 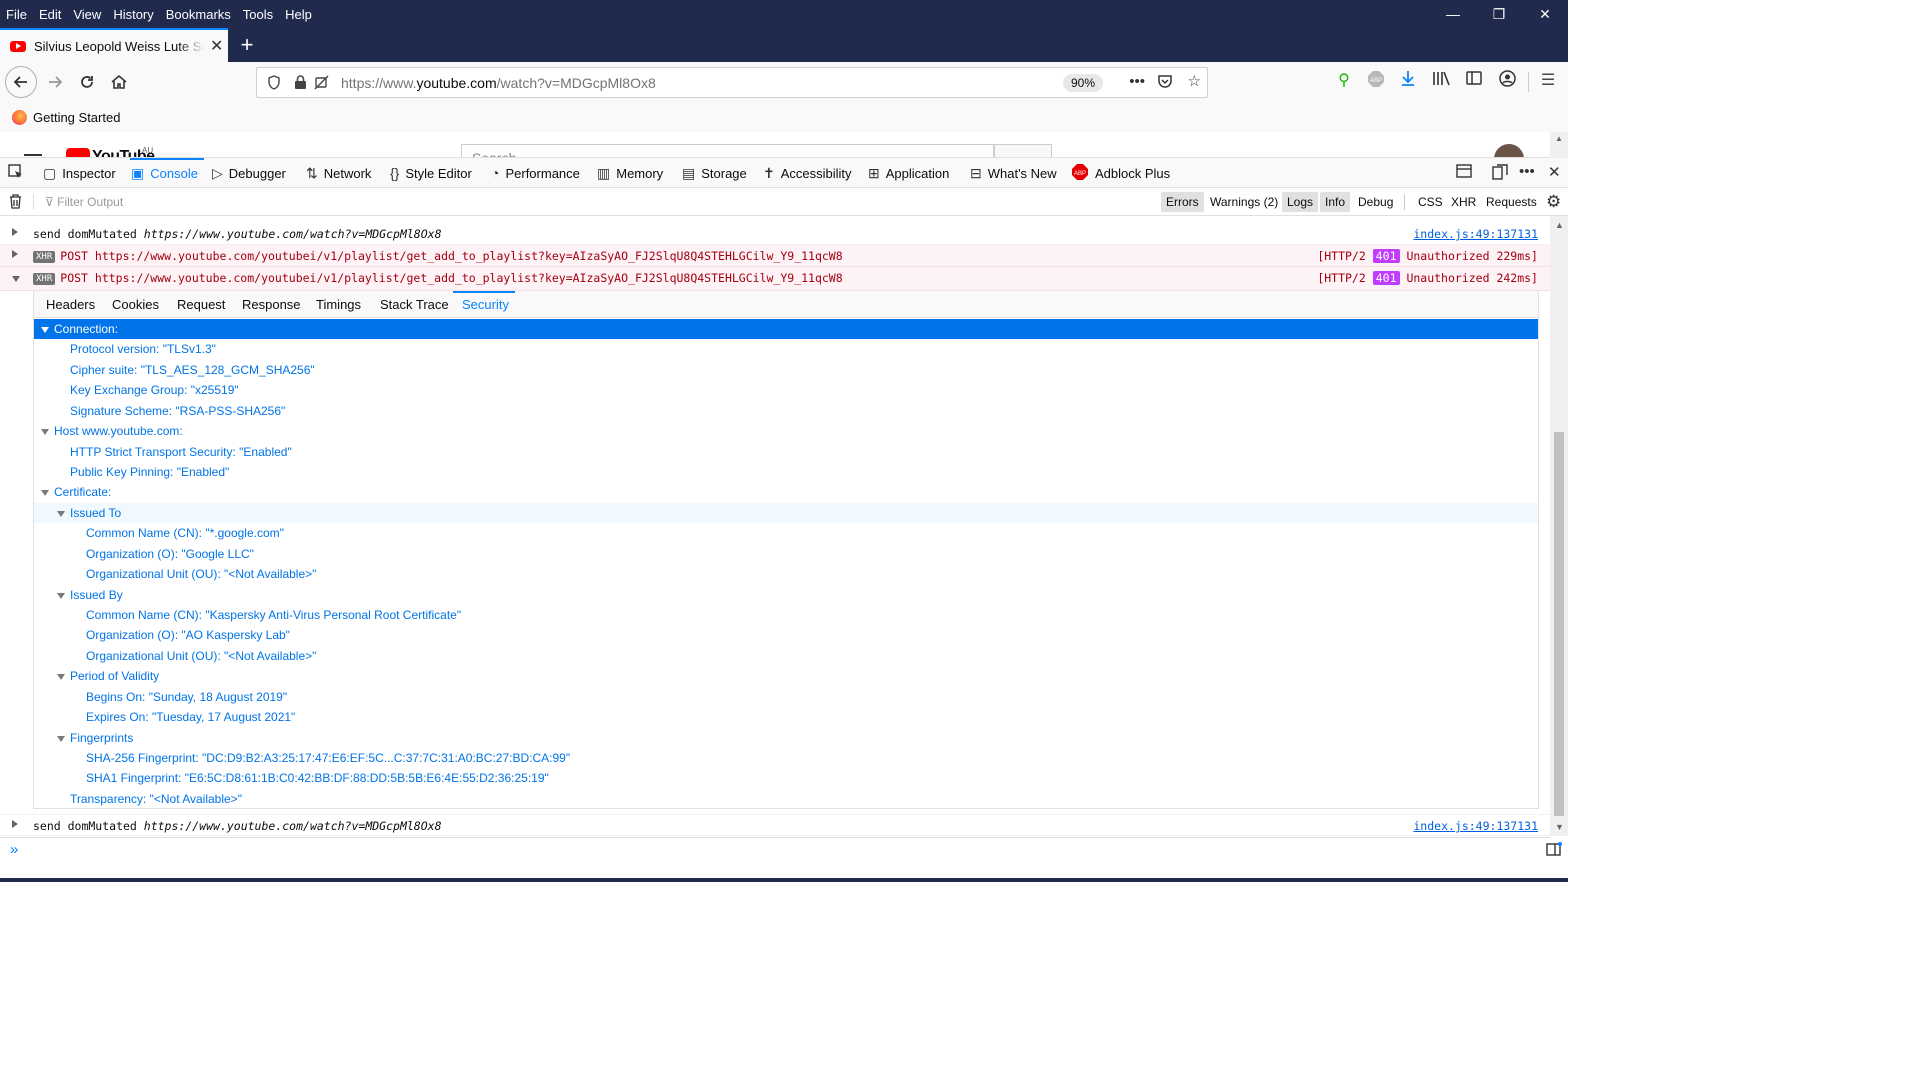 I want to click on pocket-icon, so click(x=1165, y=83).